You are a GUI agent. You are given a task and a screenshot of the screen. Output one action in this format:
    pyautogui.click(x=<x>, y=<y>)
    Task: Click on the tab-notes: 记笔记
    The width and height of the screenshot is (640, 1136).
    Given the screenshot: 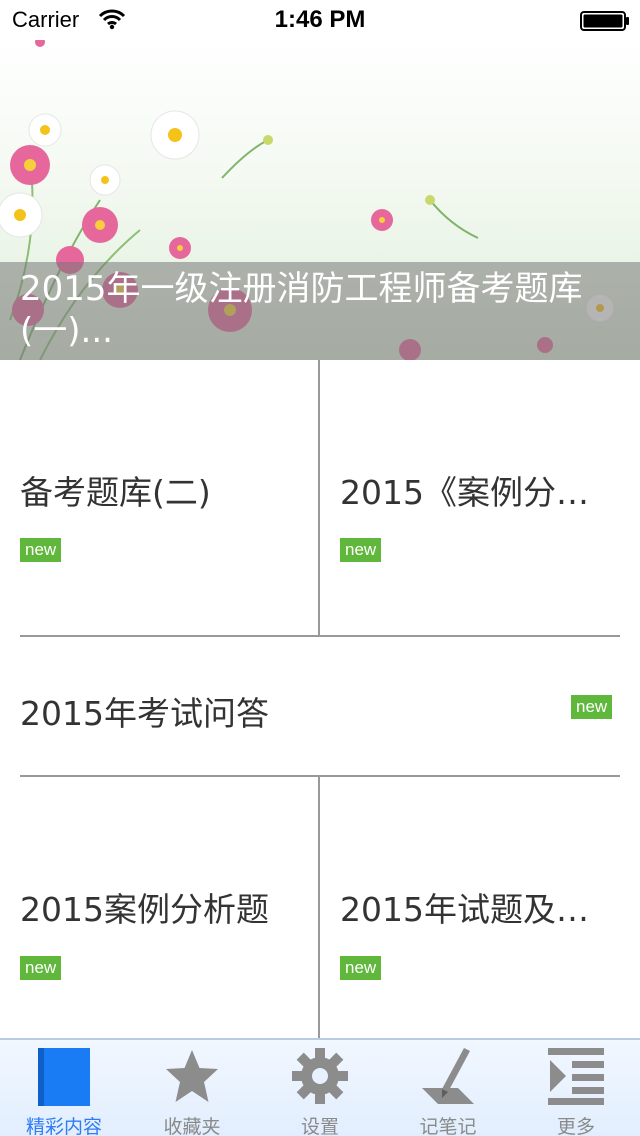 What is the action you would take?
    pyautogui.click(x=448, y=1088)
    